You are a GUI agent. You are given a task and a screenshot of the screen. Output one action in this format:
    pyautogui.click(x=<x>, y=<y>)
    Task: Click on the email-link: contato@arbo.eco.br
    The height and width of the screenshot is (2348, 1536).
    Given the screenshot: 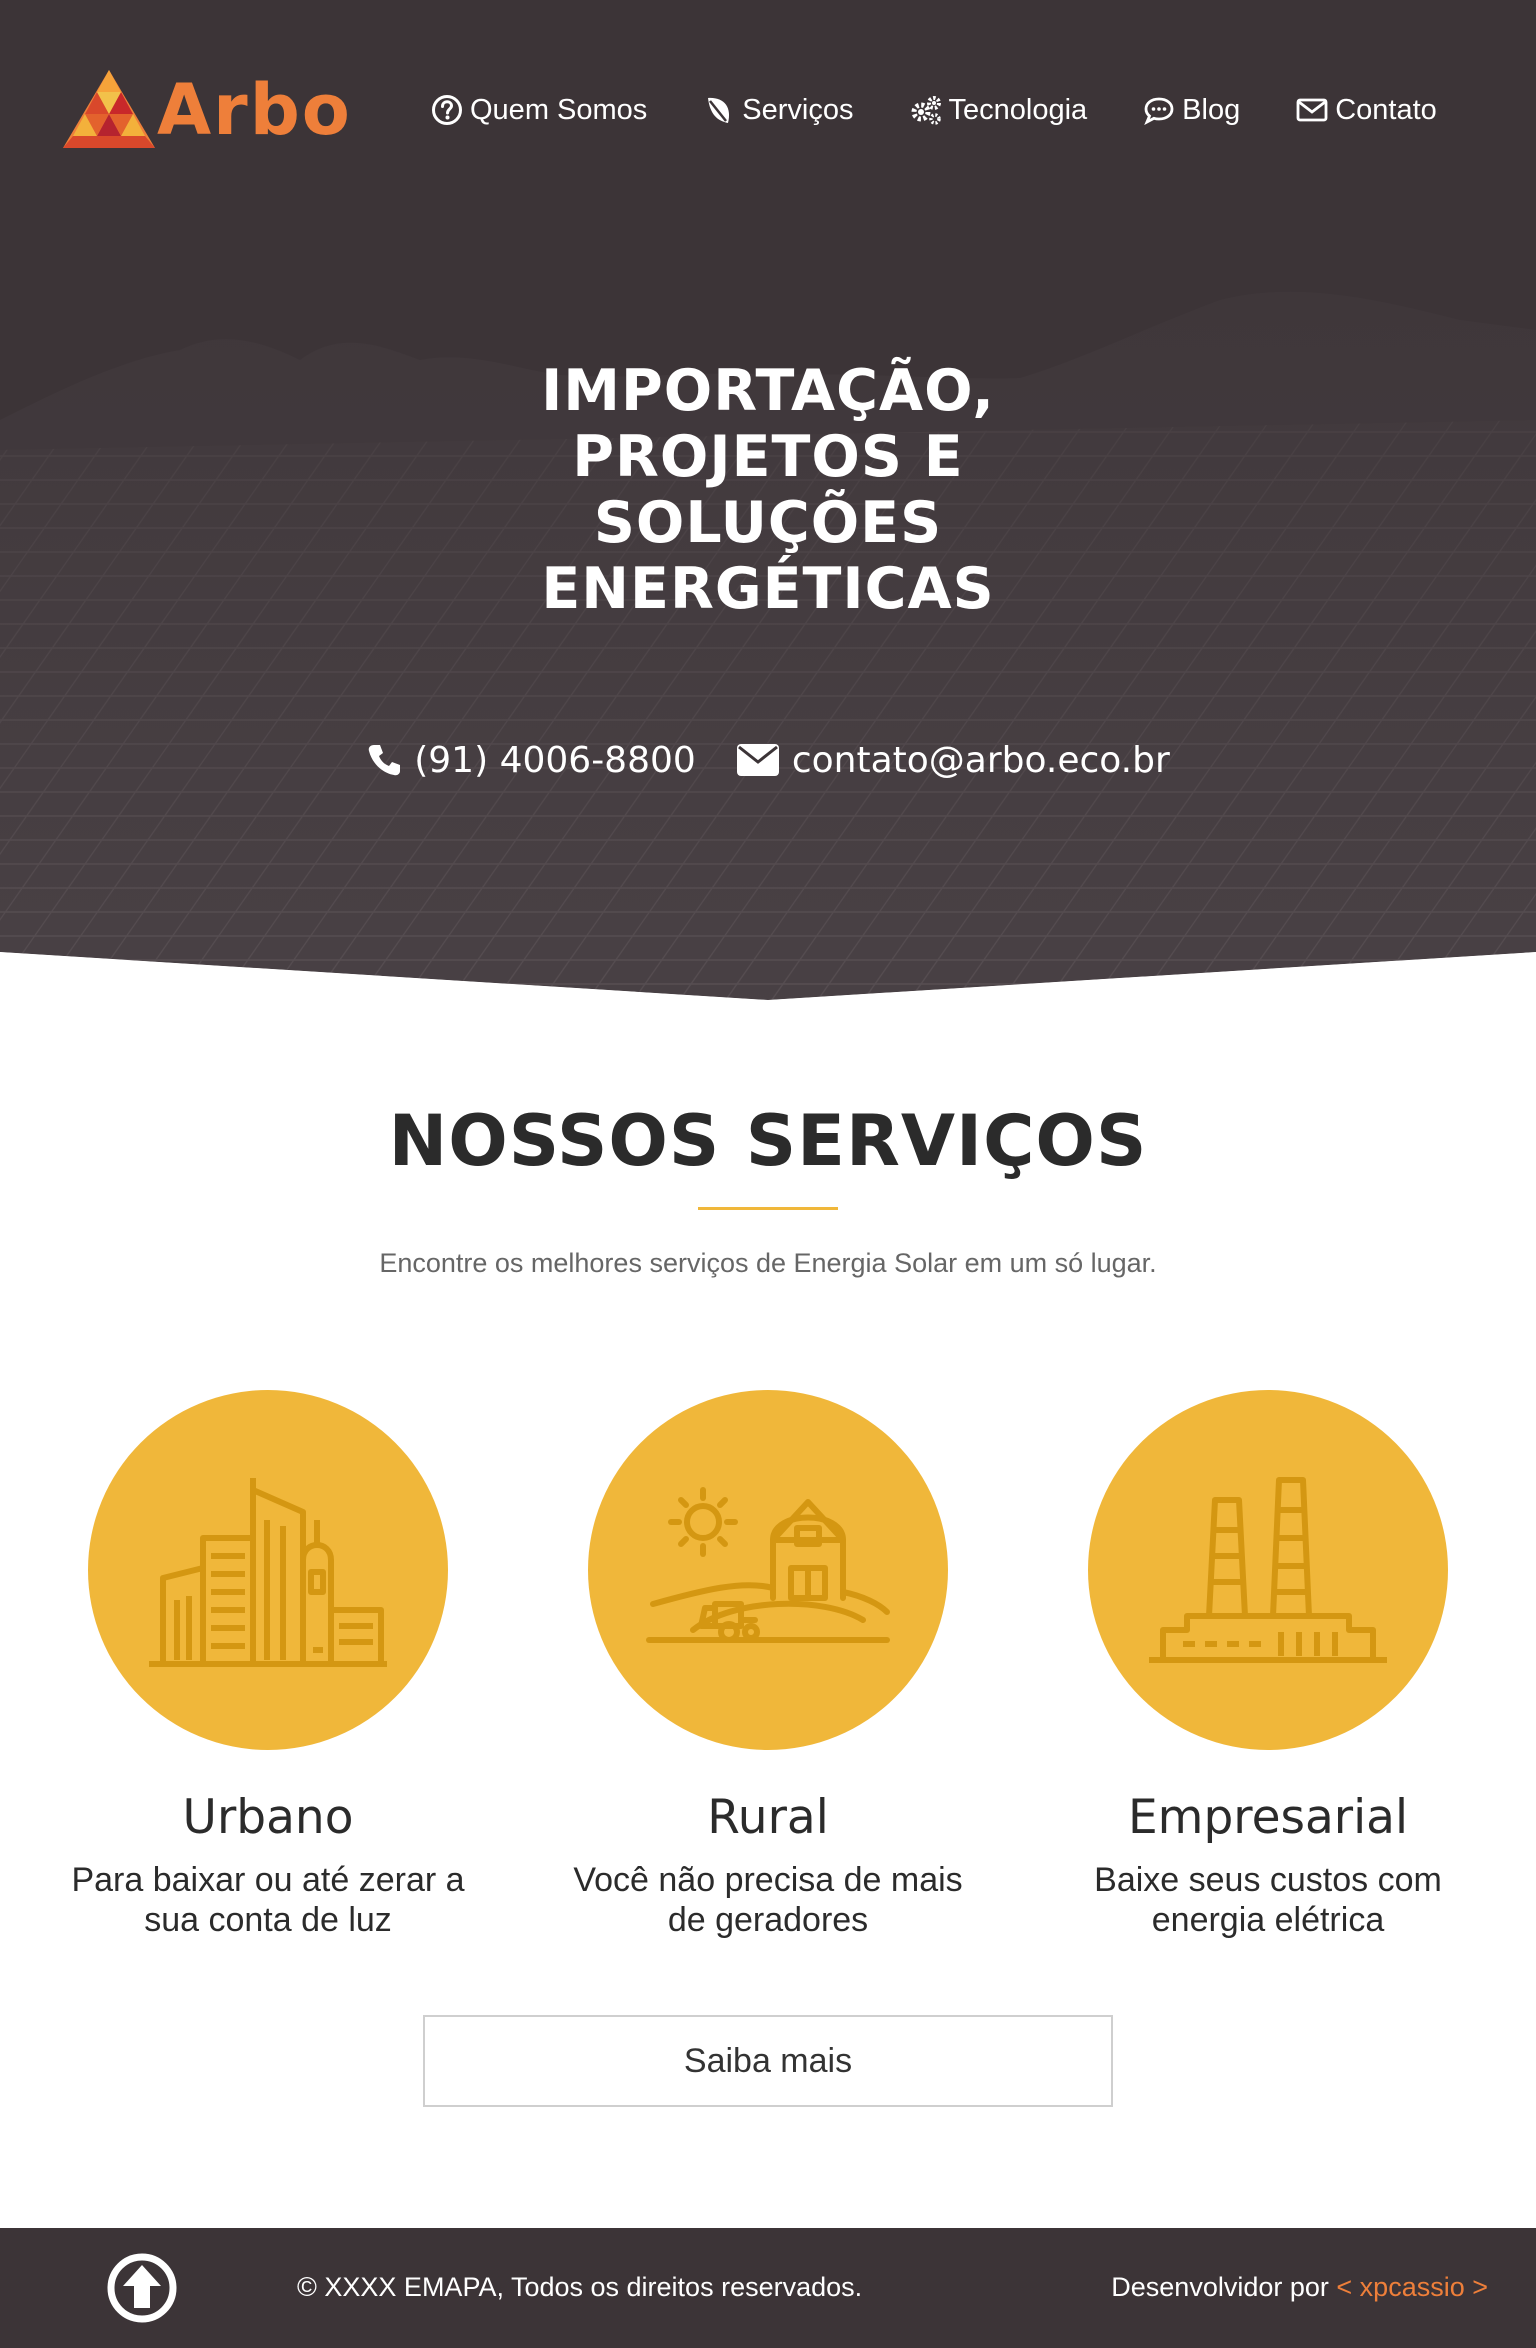 What is the action you would take?
    pyautogui.click(x=953, y=760)
    